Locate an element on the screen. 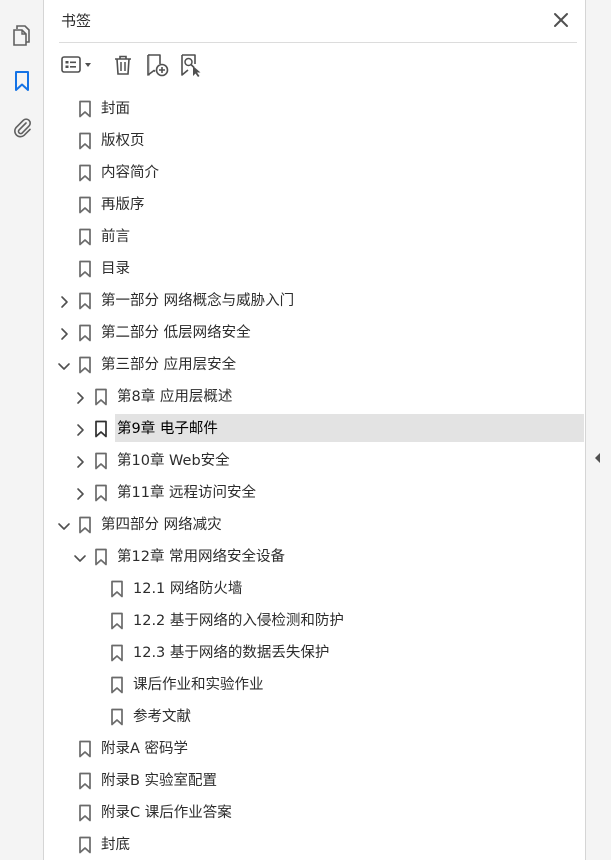 The width and height of the screenshot is (611, 861). bookmark-item: 再版序 is located at coordinates (315, 205).